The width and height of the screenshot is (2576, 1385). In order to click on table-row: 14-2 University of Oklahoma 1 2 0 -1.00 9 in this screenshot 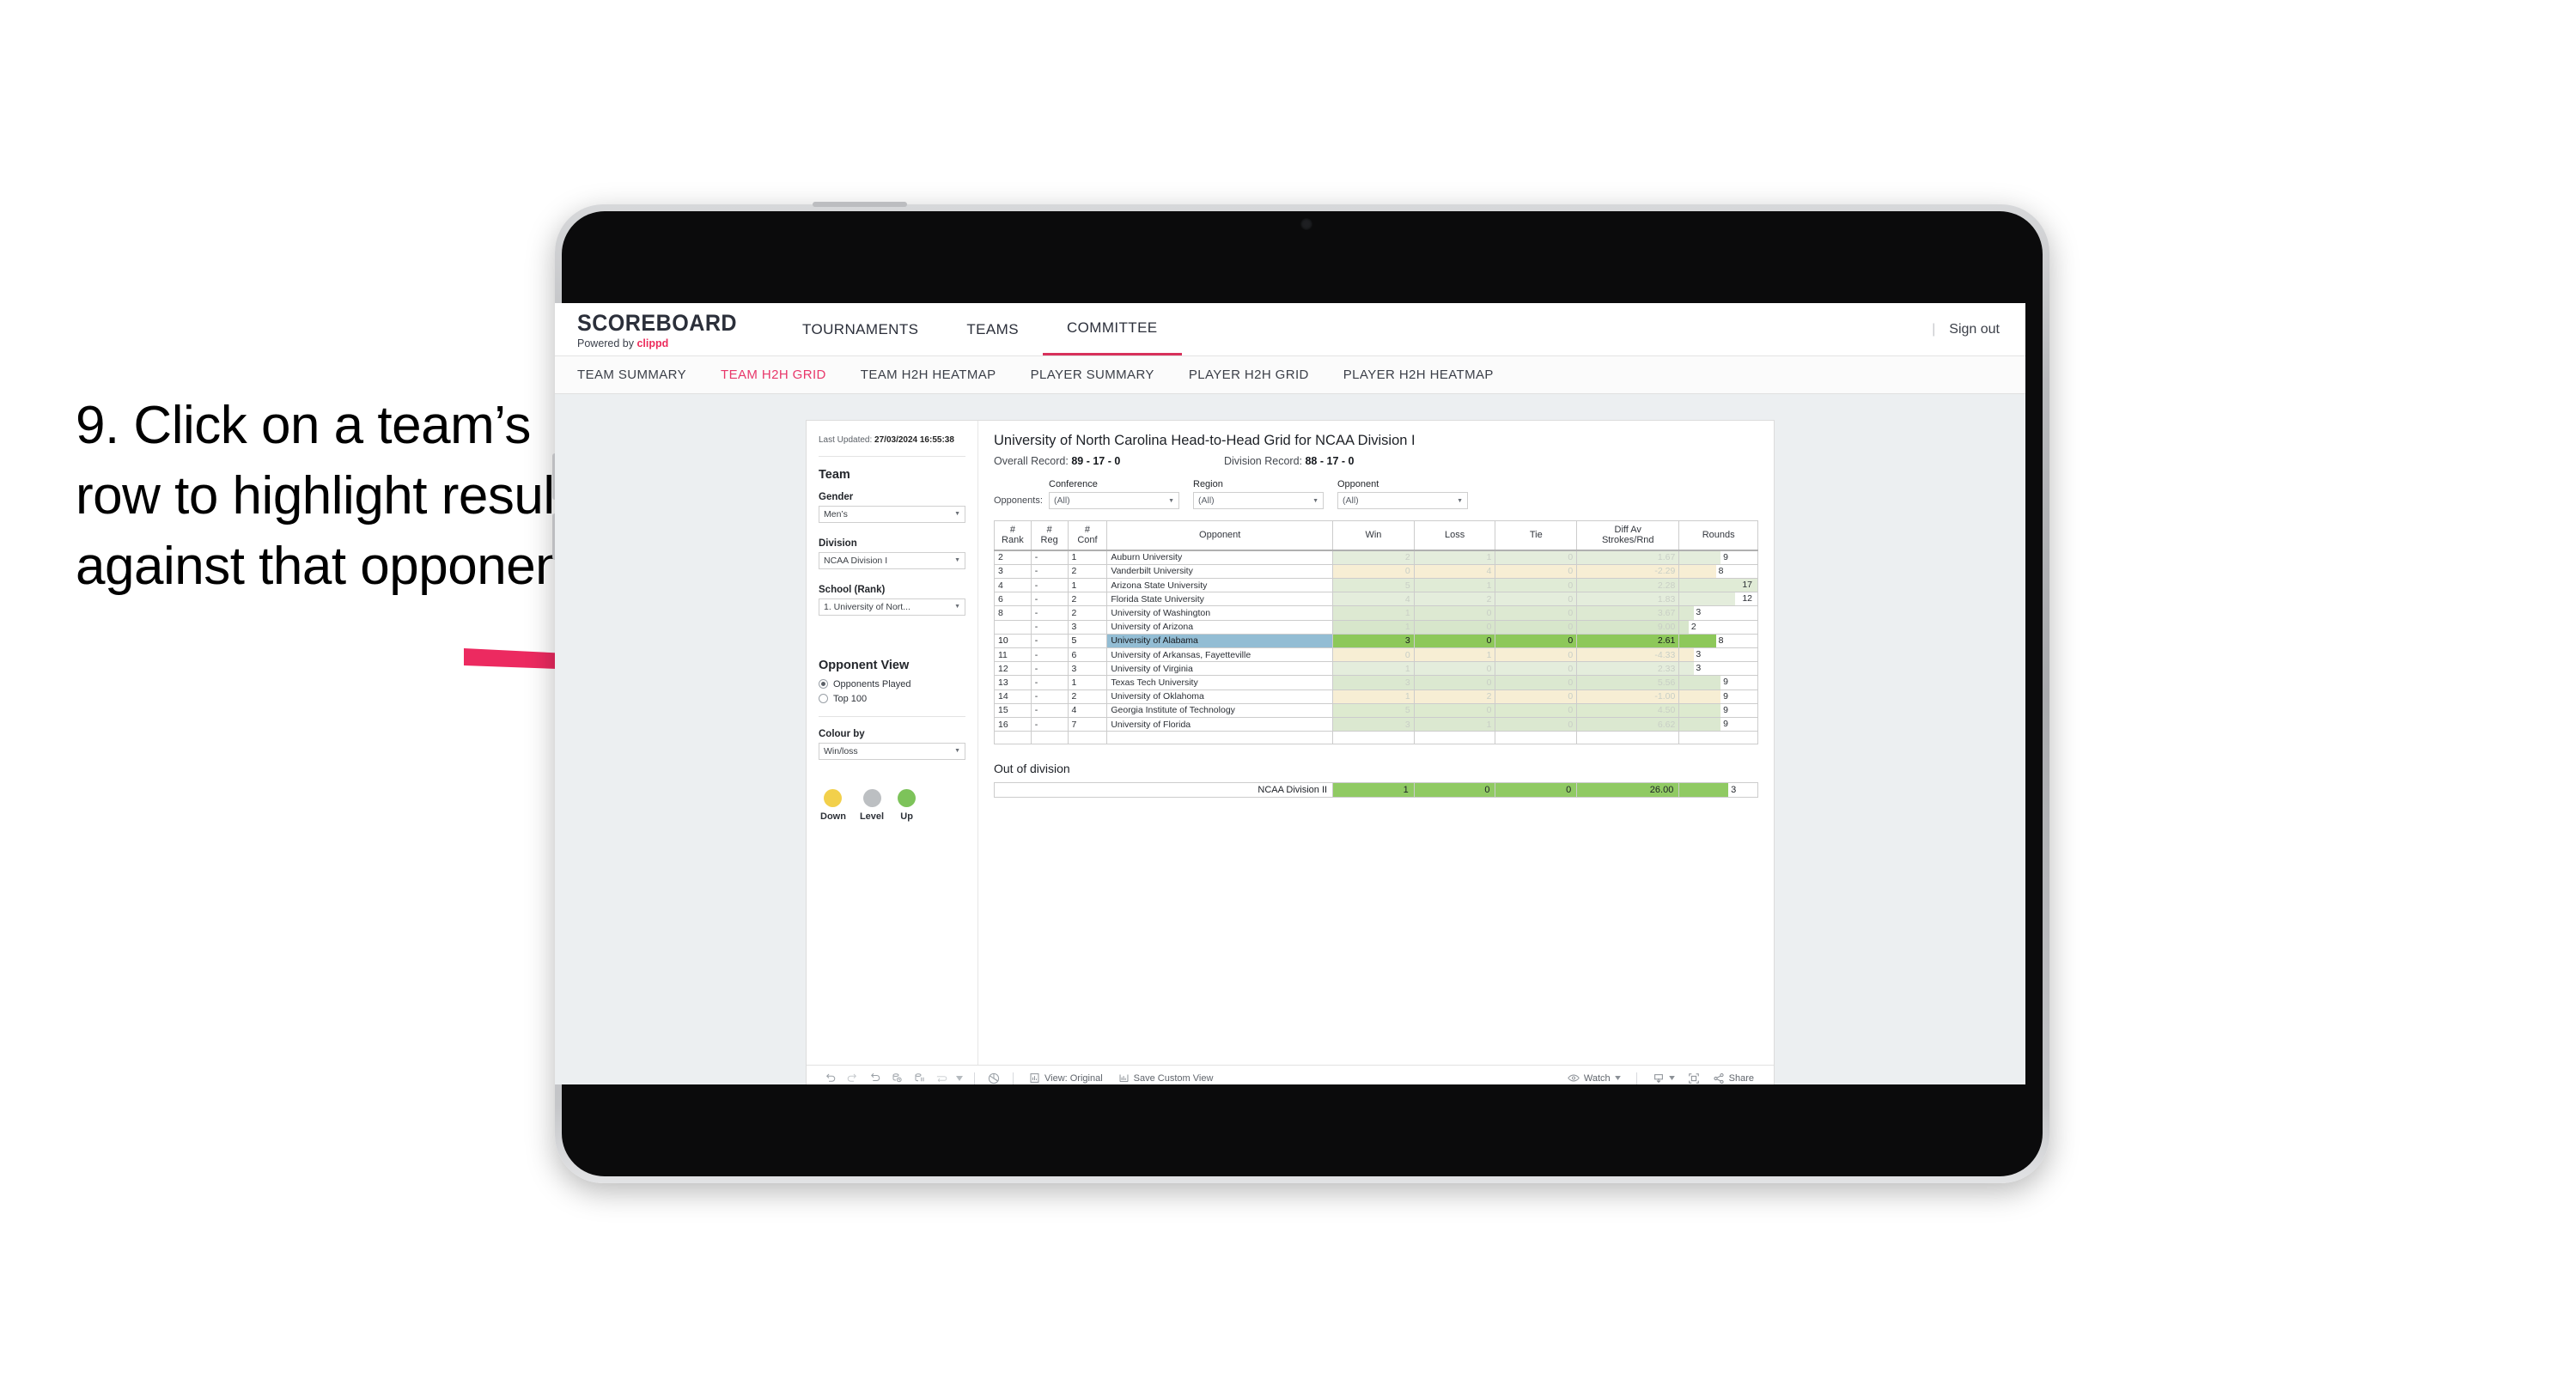, I will do `click(1376, 696)`.